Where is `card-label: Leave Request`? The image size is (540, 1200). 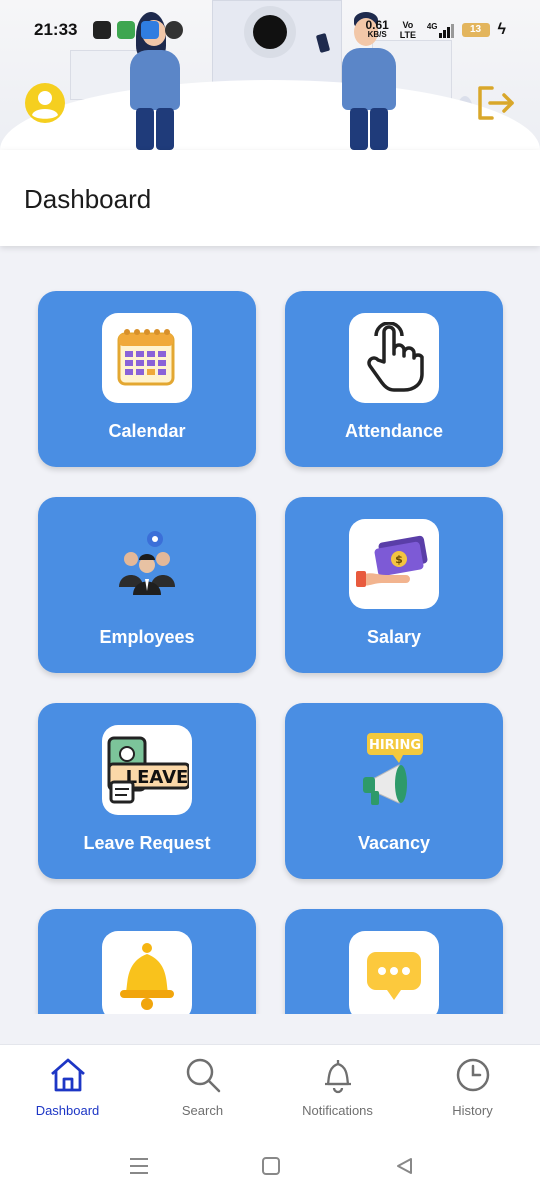 card-label: Leave Request is located at coordinates (147, 843).